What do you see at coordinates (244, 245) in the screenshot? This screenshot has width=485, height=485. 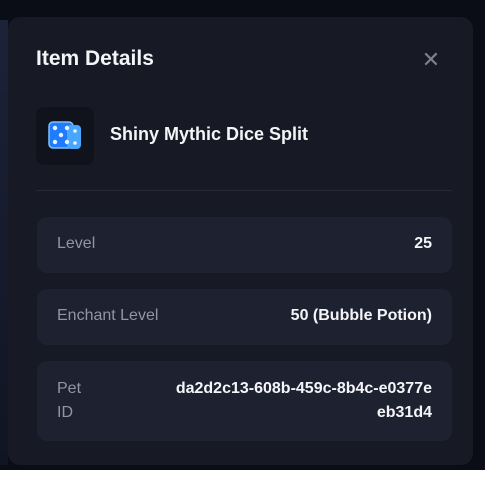 I see `detail-row-level: Level 25` at bounding box center [244, 245].